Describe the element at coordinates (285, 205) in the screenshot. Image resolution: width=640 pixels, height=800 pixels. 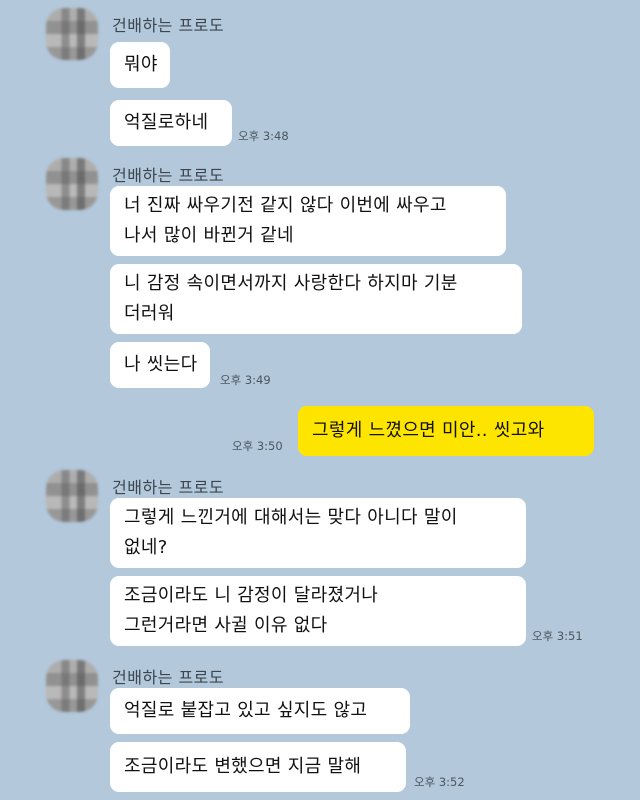
I see `message-text-line: 너 진짜 싸우기전 같지 않다 이번에 싸우고` at that location.